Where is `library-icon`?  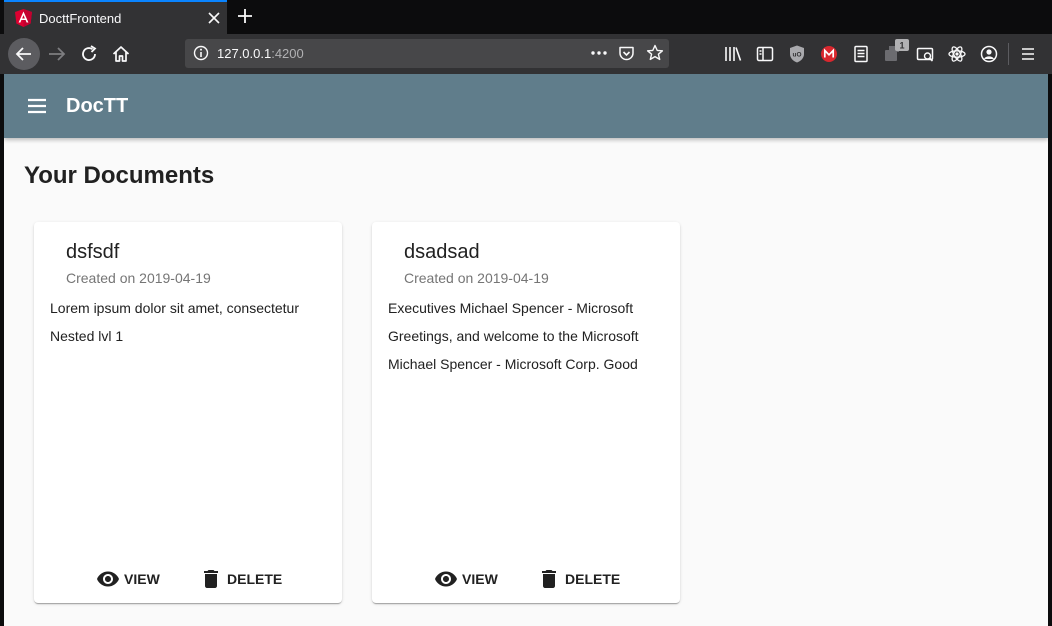 library-icon is located at coordinates (733, 54).